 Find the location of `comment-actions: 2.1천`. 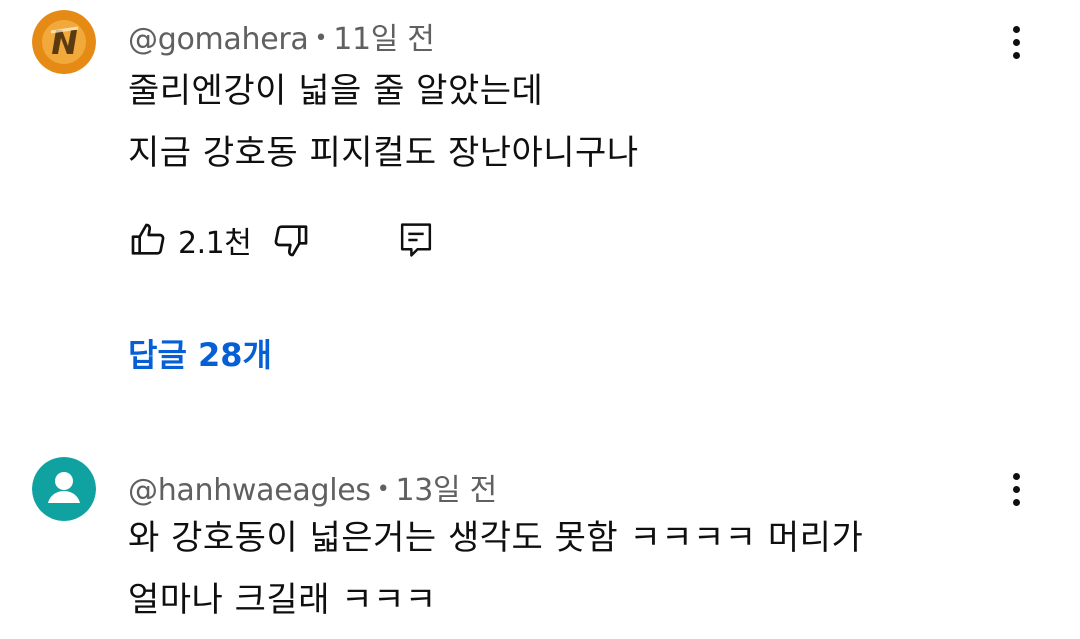

comment-actions: 2.1천 is located at coordinates (281, 240).